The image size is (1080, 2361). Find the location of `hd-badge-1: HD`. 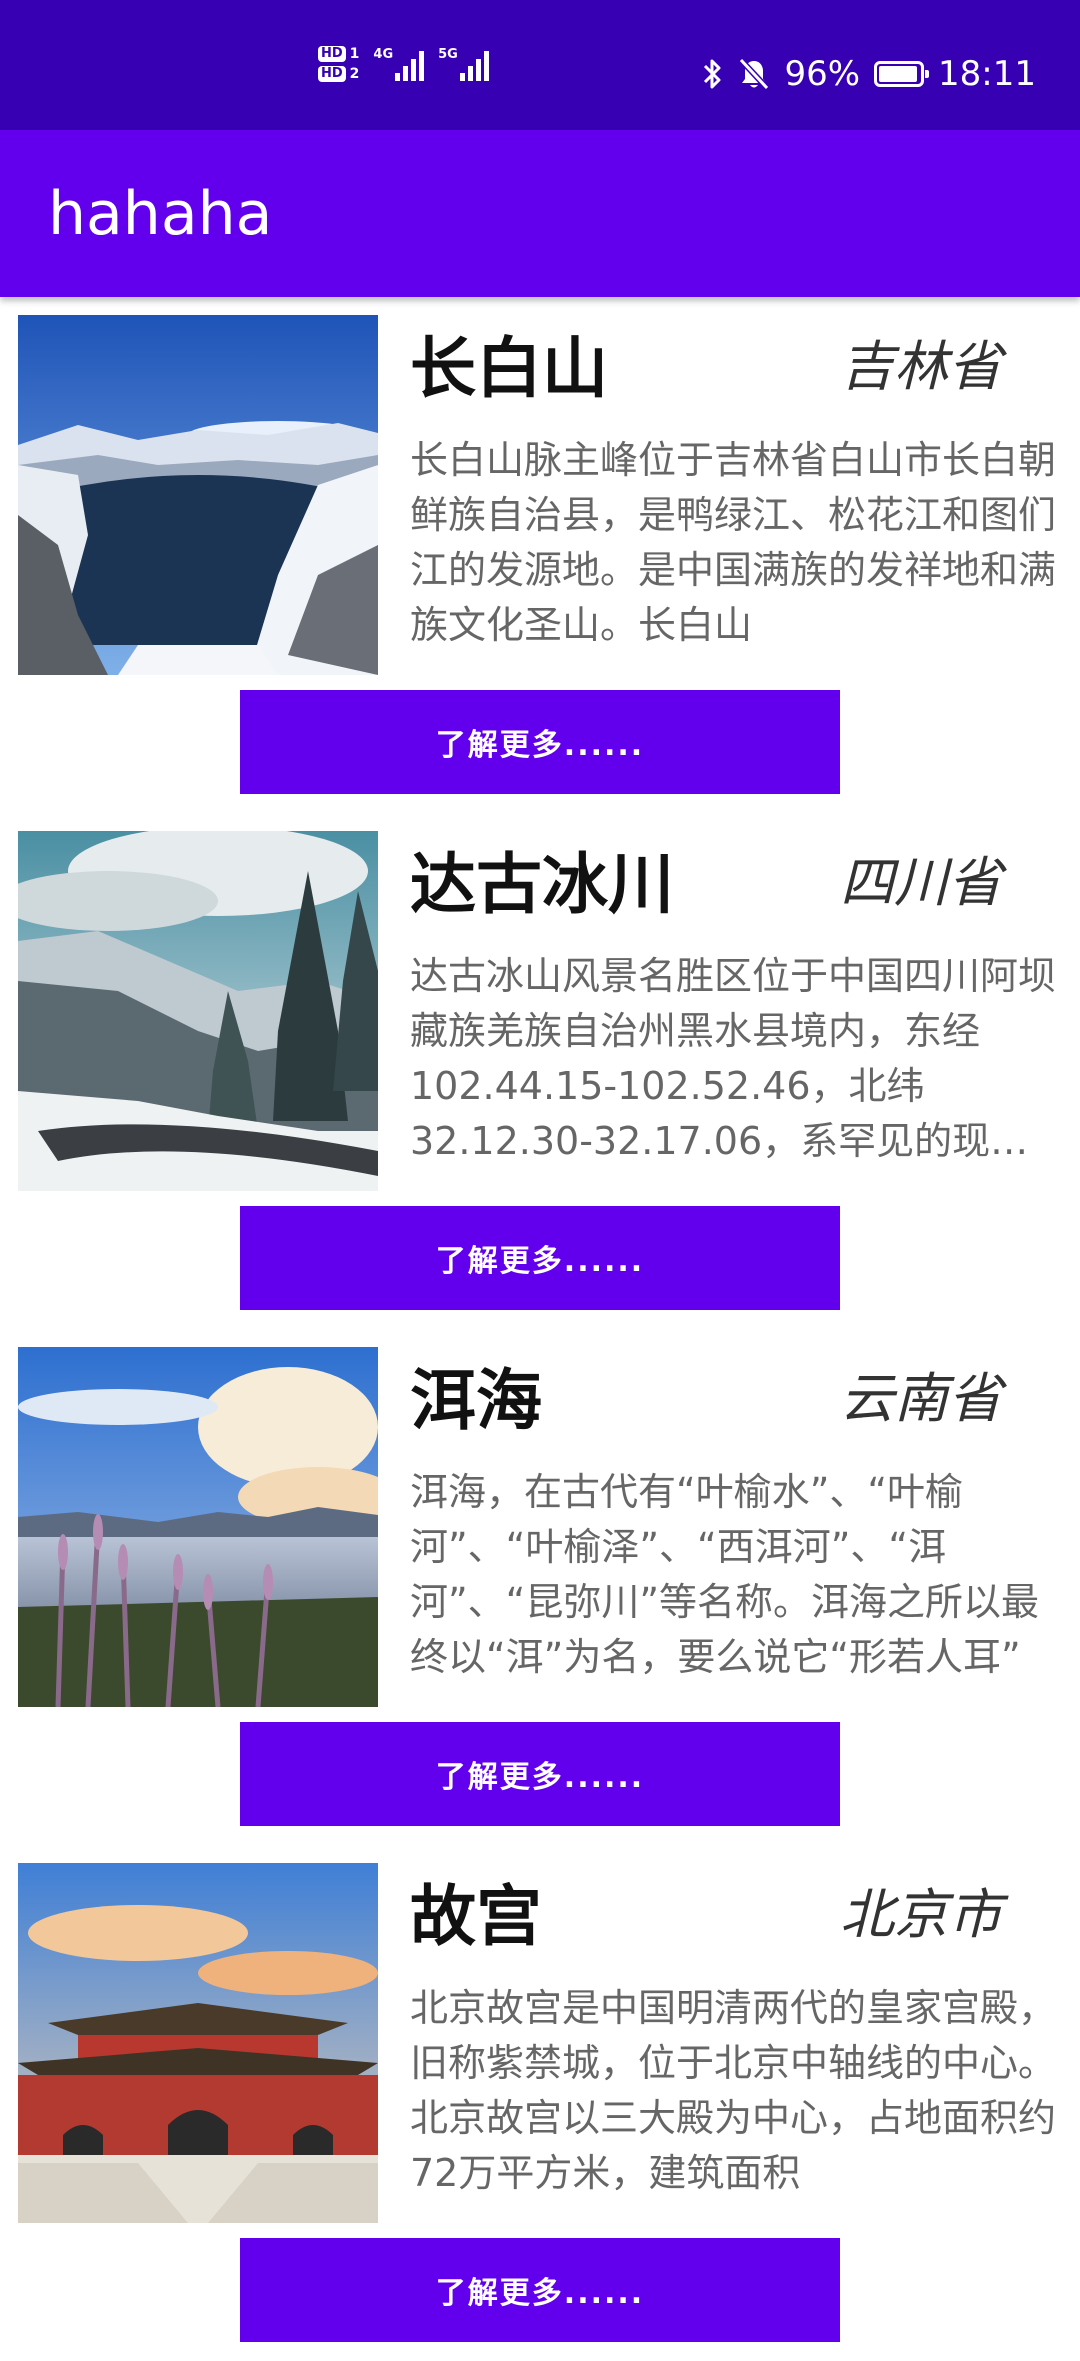

hd-badge-1: HD is located at coordinates (332, 54).